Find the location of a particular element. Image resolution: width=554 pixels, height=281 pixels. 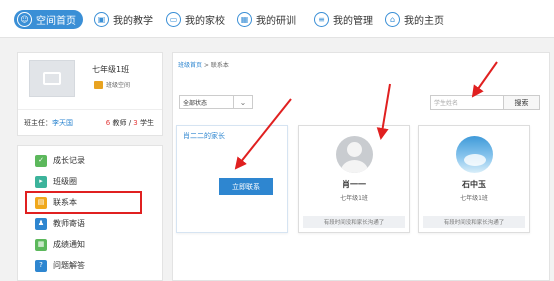

head-teacher-name: 李天国 is located at coordinates (62, 123).